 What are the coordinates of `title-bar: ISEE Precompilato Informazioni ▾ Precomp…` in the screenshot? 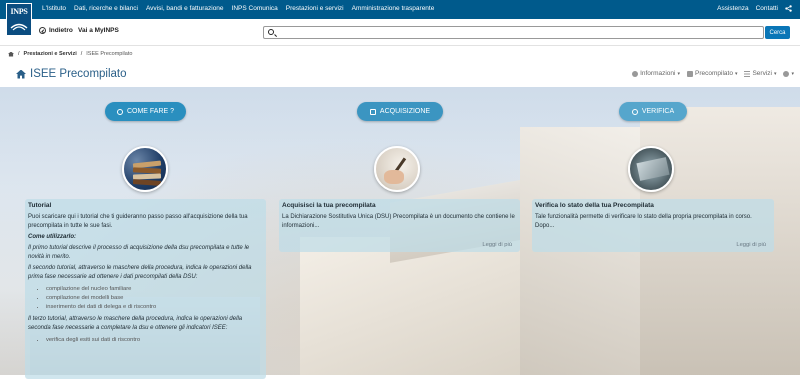 It's located at (400, 75).